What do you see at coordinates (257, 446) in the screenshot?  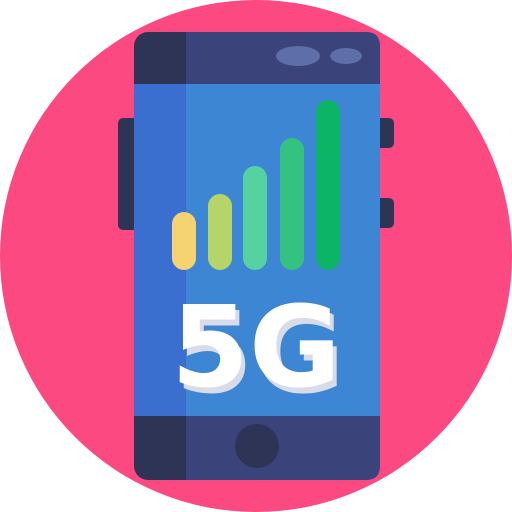 I see `home-button` at bounding box center [257, 446].